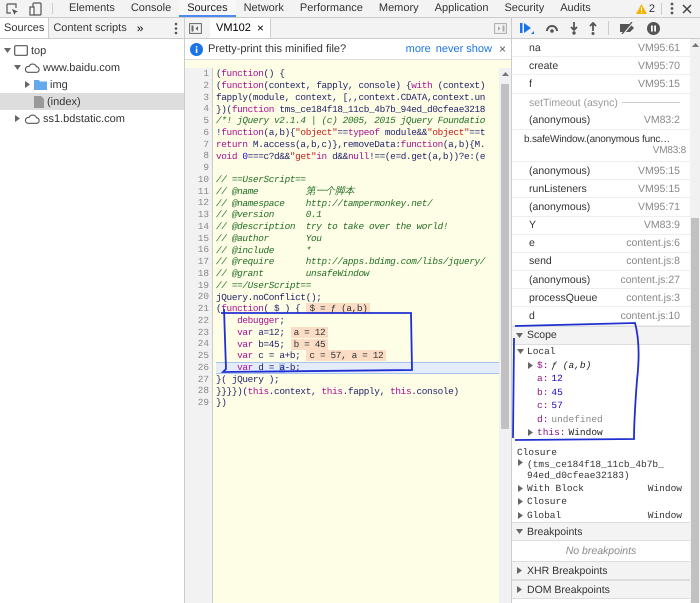 This screenshot has height=603, width=700. What do you see at coordinates (601, 280) in the screenshot?
I see `call-frame: (anonymous) content.js:27` at bounding box center [601, 280].